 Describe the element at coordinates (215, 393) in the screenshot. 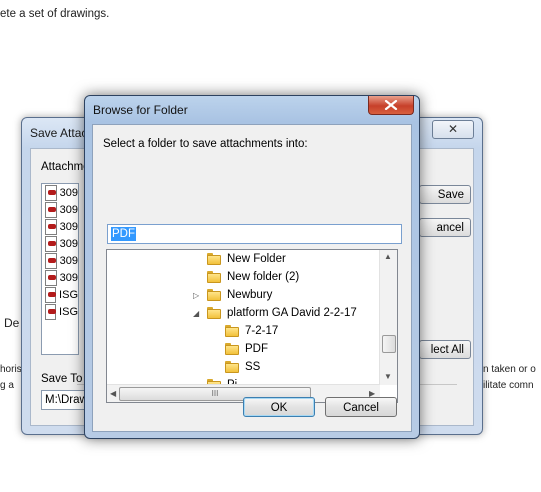

I see `scroll-grip: III` at that location.